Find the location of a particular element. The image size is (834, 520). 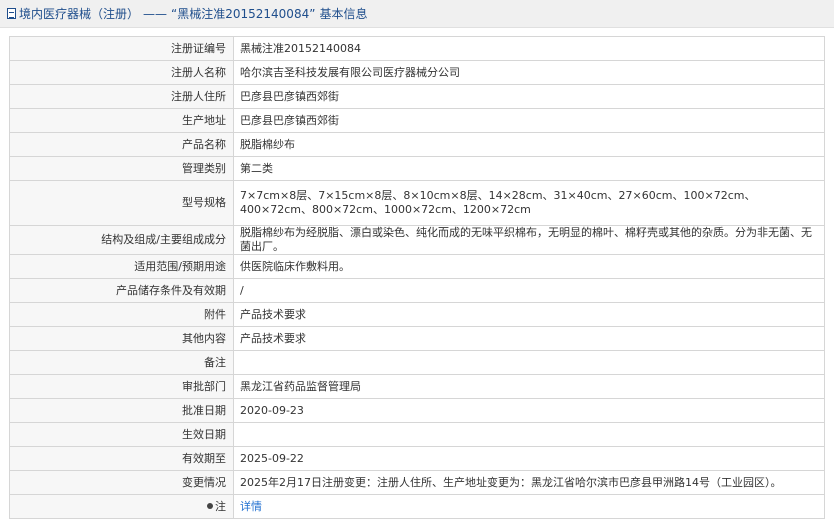

row-value: 供医院临床作敷料用。 is located at coordinates (529, 266).